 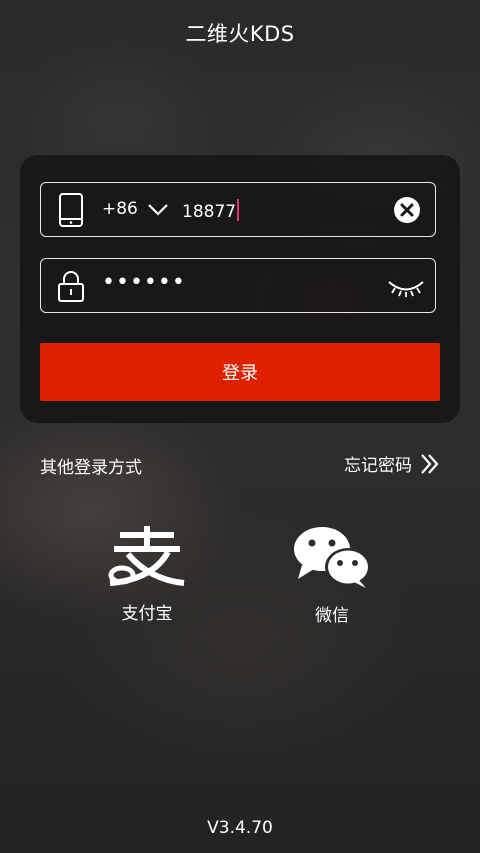 I want to click on wechat-logo-icon, so click(x=332, y=557).